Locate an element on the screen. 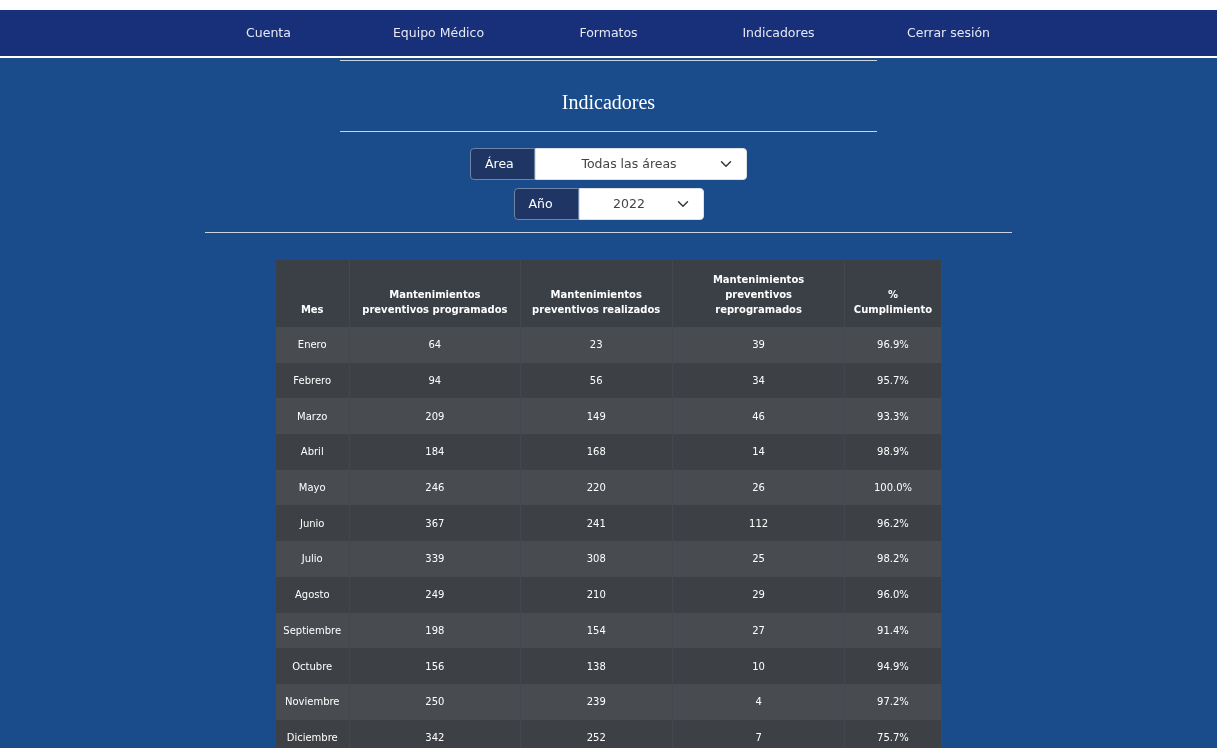 The width and height of the screenshot is (1217, 748). table-cell: 98.9% is located at coordinates (892, 452).